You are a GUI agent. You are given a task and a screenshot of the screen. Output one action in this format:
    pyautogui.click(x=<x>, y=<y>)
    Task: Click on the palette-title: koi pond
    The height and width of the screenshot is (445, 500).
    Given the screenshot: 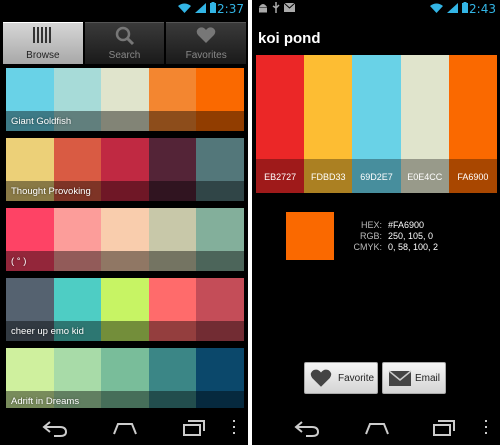 What is the action you would take?
    pyautogui.click(x=289, y=38)
    